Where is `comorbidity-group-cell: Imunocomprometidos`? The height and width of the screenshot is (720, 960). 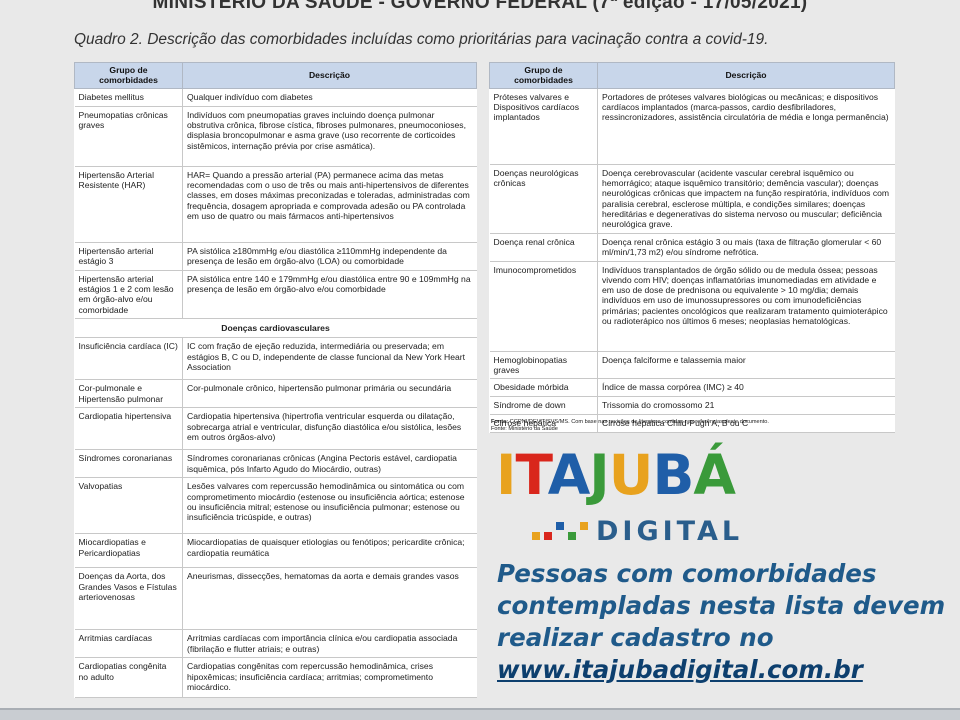 comorbidity-group-cell: Imunocomprometidos is located at coordinates (543, 306).